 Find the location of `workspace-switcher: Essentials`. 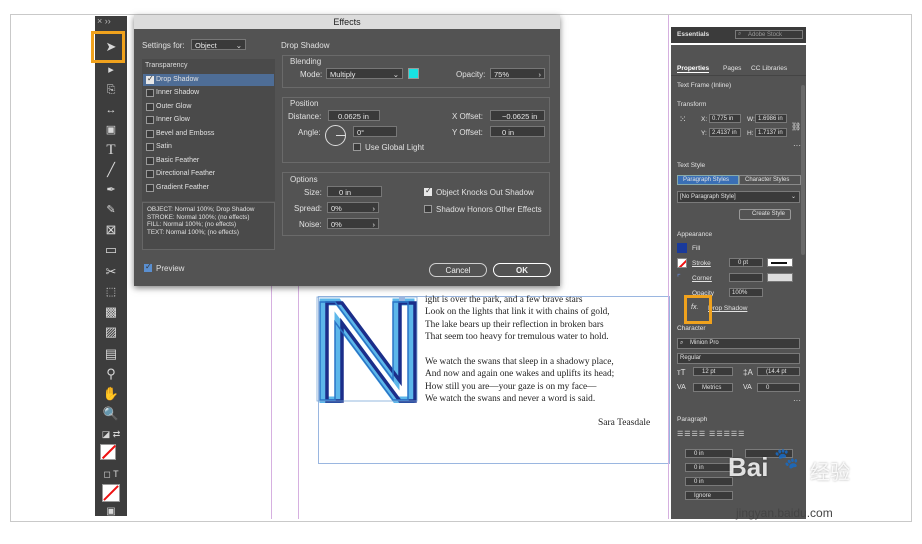

workspace-switcher: Essentials is located at coordinates (693, 34).